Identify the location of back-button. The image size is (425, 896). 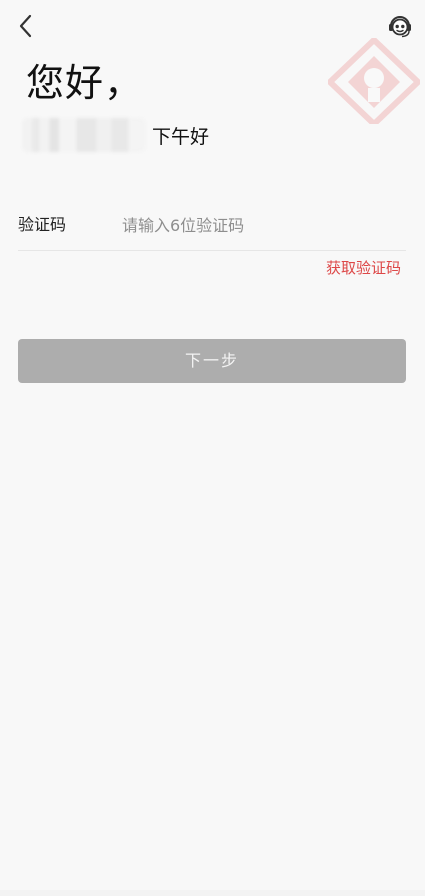
(27, 26).